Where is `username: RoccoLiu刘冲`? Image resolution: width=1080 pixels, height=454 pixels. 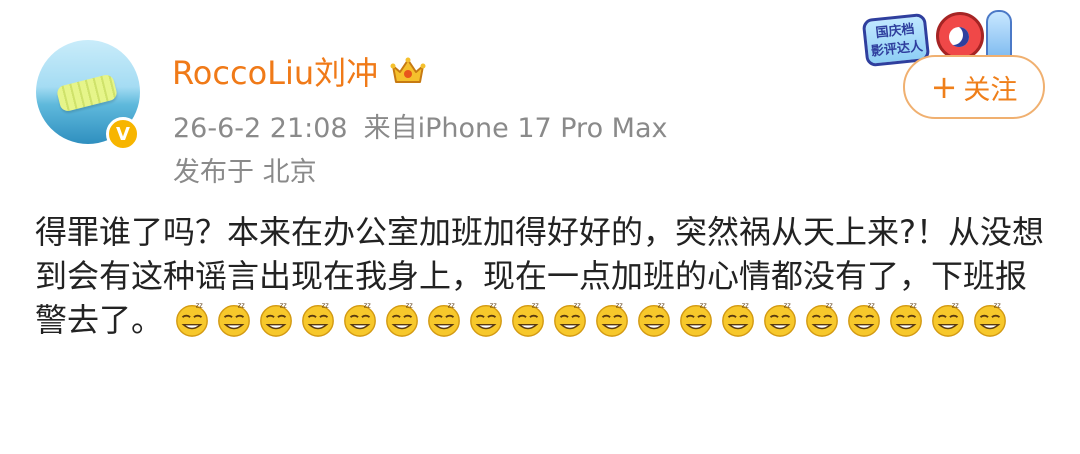
username: RoccoLiu刘冲 is located at coordinates (299, 71).